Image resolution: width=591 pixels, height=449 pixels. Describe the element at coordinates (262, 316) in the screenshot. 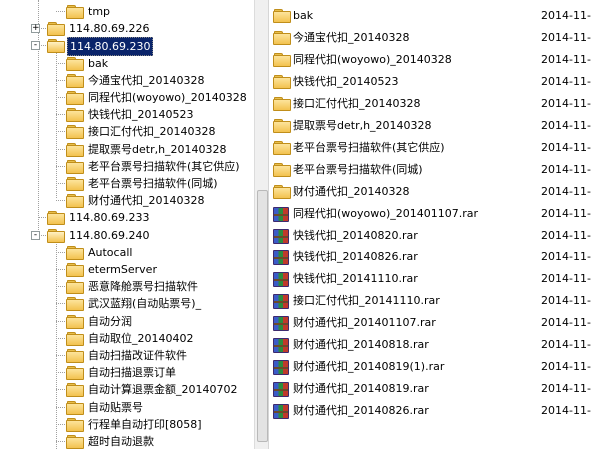

I see `tree-scroll-thumb` at that location.